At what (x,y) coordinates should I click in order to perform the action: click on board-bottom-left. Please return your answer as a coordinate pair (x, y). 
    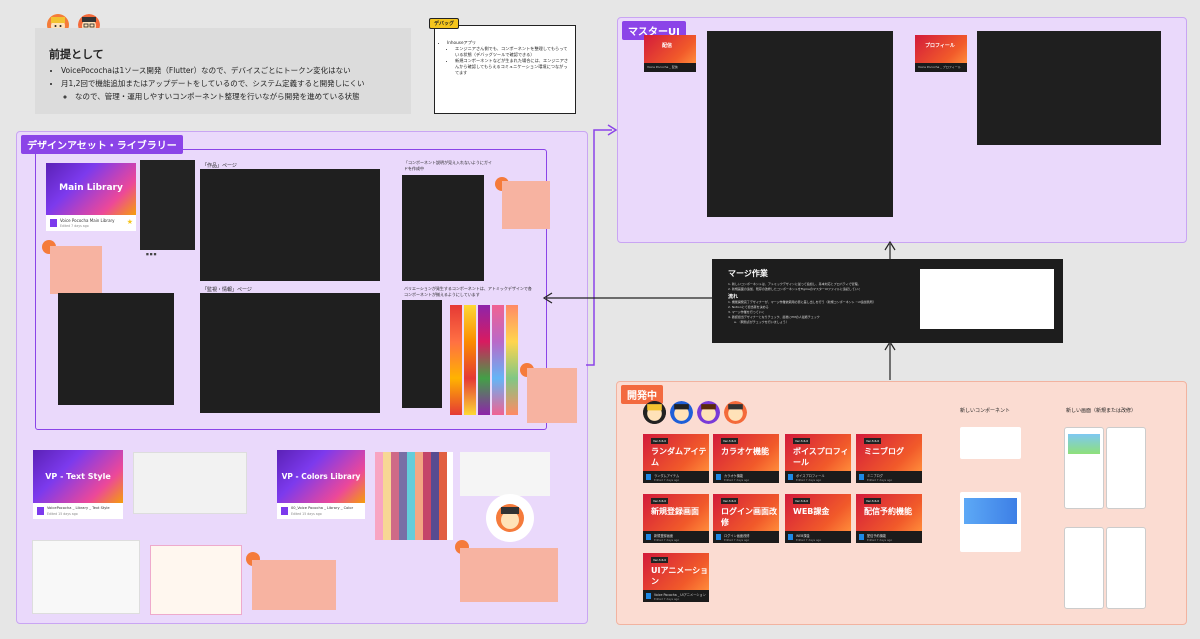
    Looking at the image, I should click on (290, 353).